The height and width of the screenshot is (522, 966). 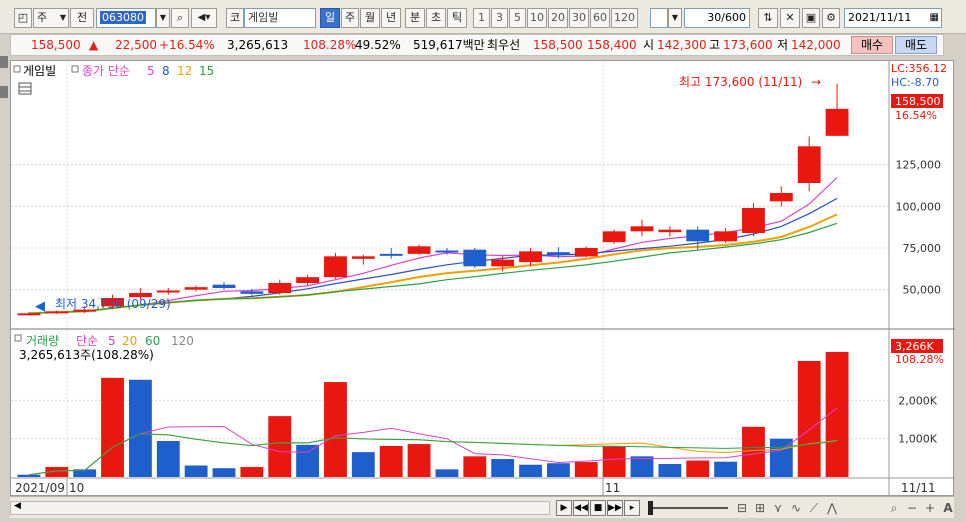 I want to click on low-annotation: 최저 34,750 (09/29), so click(x=113, y=304).